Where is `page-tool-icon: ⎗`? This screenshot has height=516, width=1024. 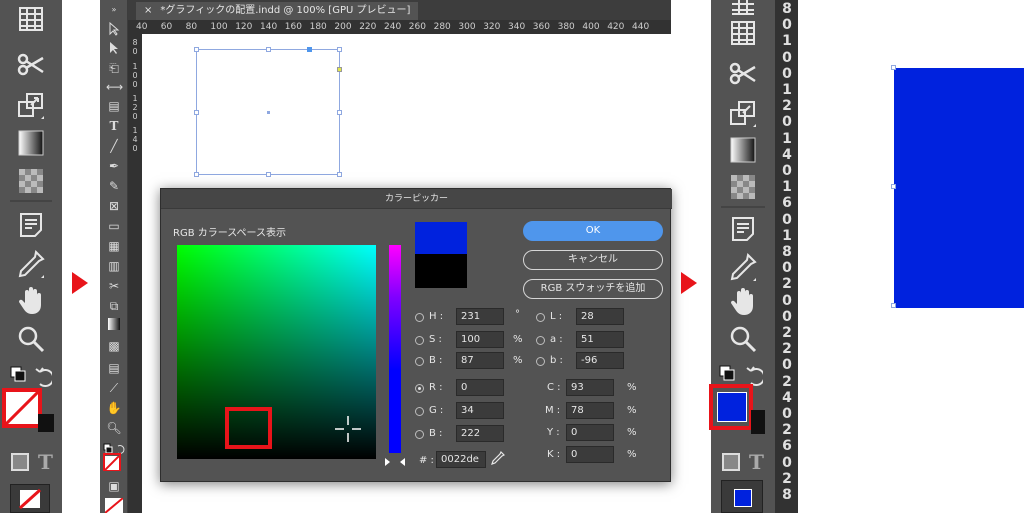
page-tool-icon: ⎗ is located at coordinates (114, 68).